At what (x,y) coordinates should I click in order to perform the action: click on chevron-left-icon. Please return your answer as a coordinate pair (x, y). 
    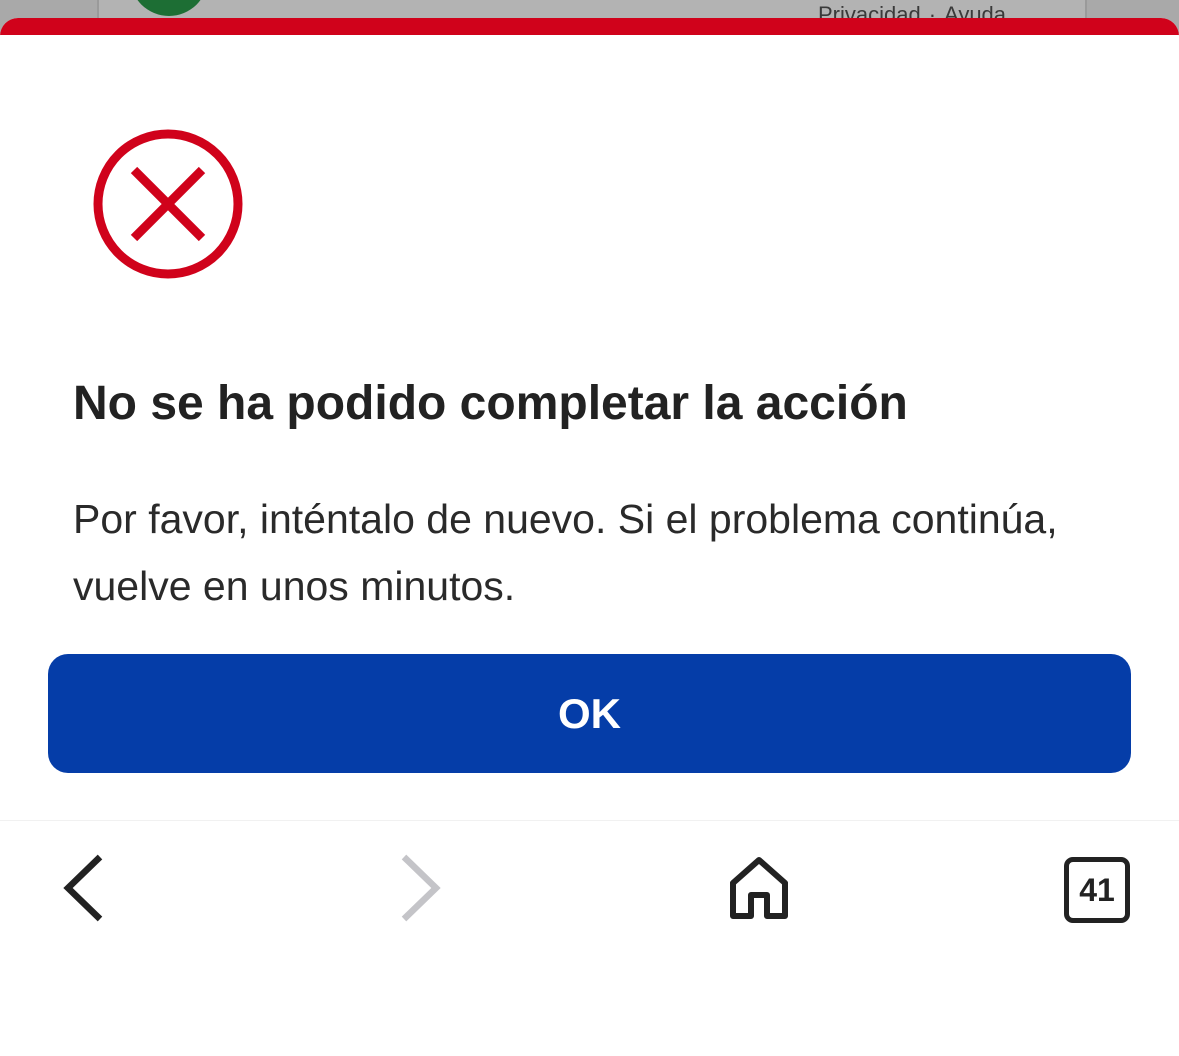
    Looking at the image, I should click on (85, 888).